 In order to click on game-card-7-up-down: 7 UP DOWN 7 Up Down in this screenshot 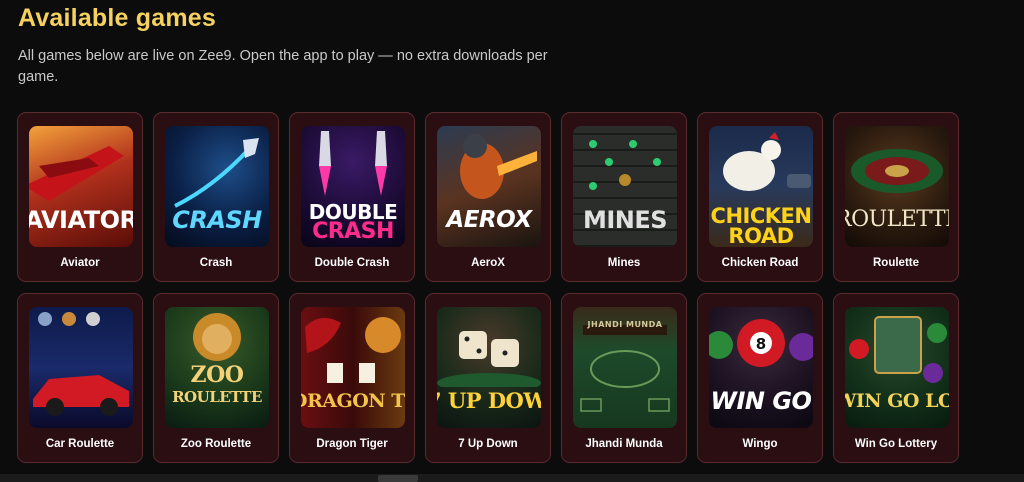, I will do `click(488, 378)`.